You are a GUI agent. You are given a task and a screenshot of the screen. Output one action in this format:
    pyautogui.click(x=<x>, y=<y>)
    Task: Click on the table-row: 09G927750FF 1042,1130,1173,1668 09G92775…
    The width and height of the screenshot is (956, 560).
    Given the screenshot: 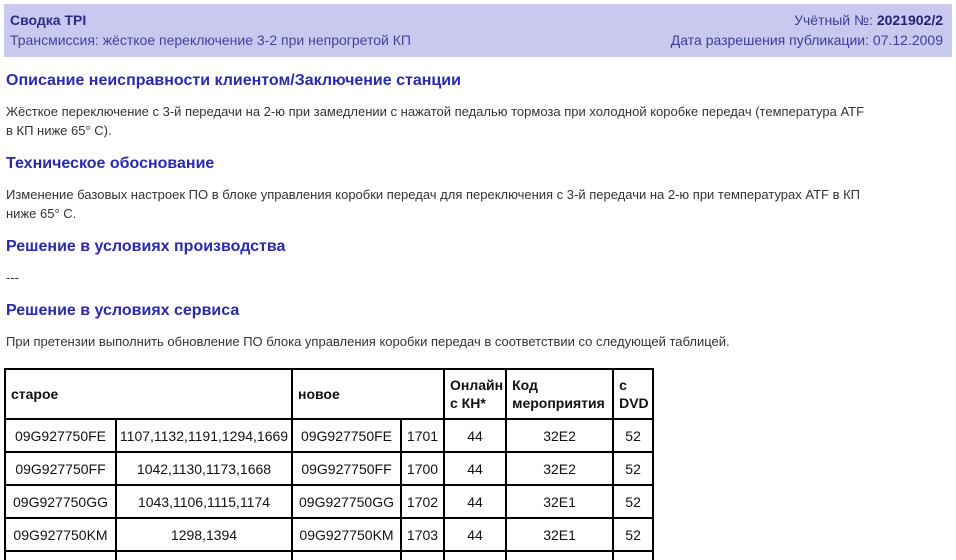 What is the action you would take?
    pyautogui.click(x=329, y=468)
    